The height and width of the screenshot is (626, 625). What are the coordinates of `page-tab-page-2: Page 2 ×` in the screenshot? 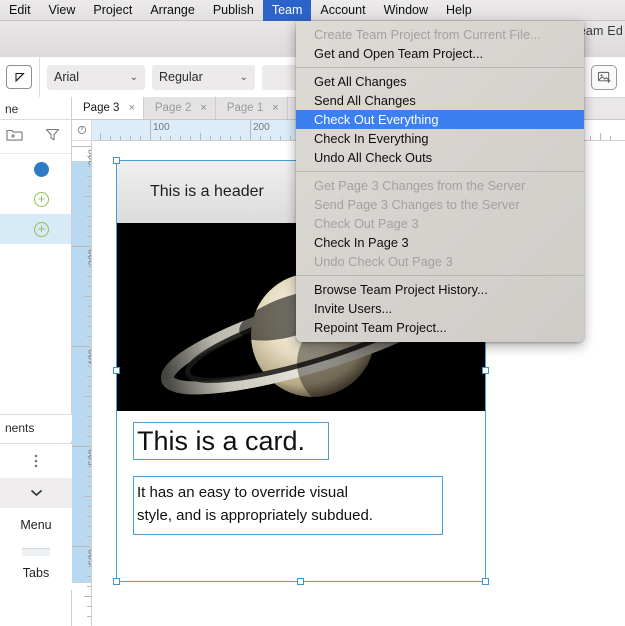 It's located at (179, 108).